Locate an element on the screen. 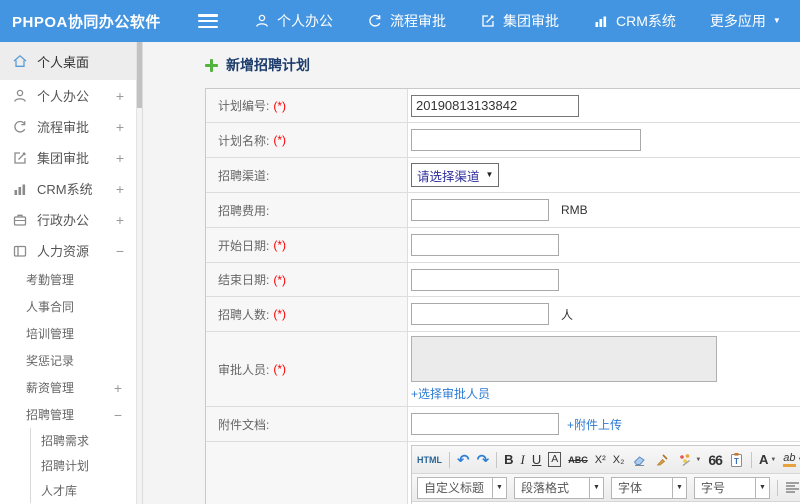 The width and height of the screenshot is (800, 504). sidebar-item-label: 行政办公 is located at coordinates (63, 220).